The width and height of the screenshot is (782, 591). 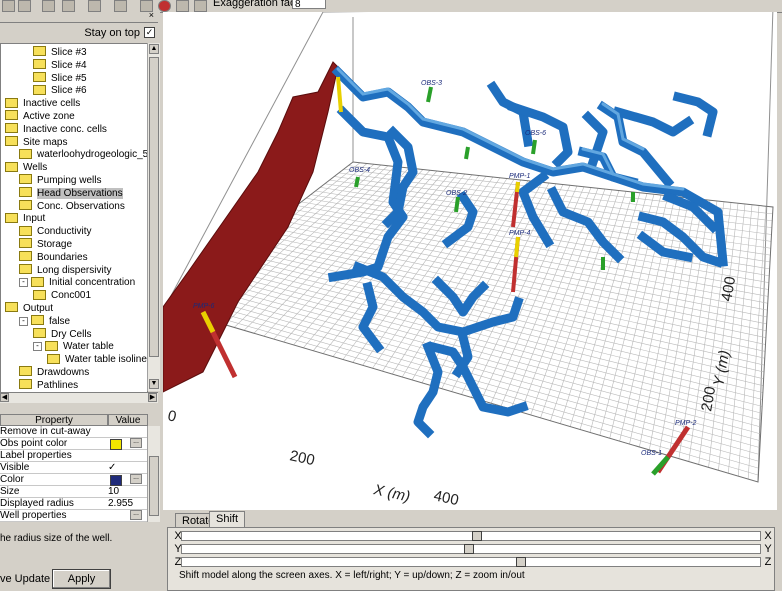 What do you see at coordinates (77, 282) in the screenshot?
I see `tree-item: - Initial concentration` at bounding box center [77, 282].